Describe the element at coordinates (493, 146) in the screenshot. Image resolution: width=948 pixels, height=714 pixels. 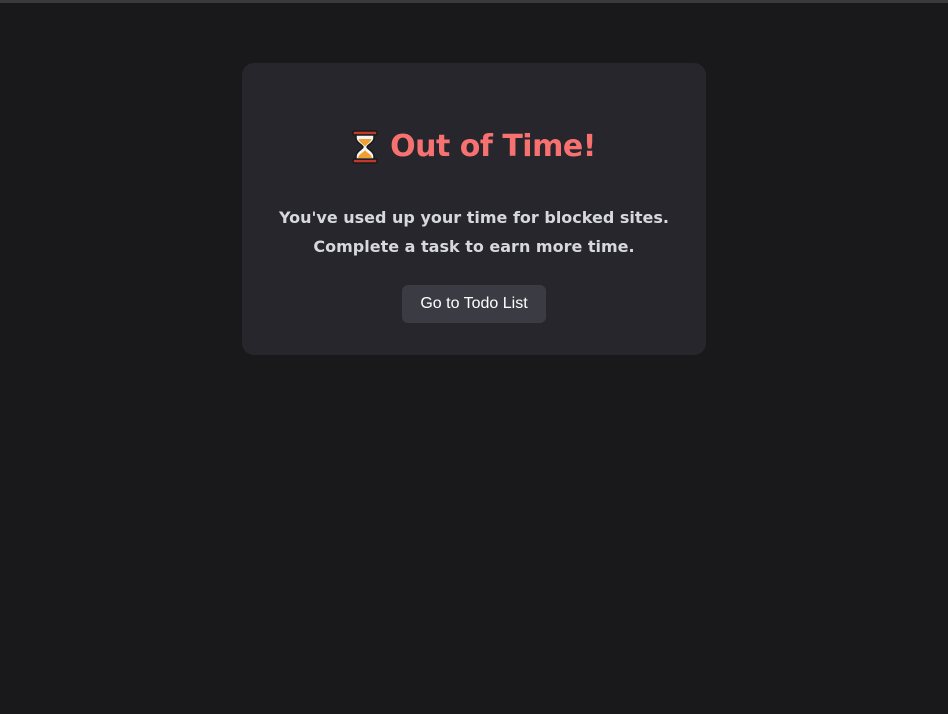
I see `page-title: Out of Time!` at that location.